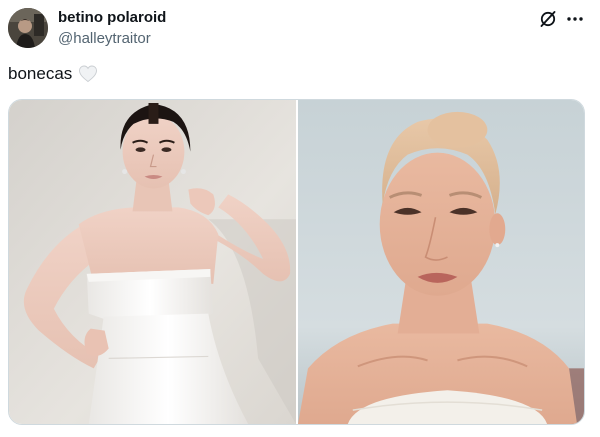 The height and width of the screenshot is (437, 600). What do you see at coordinates (575, 19) in the screenshot?
I see `more-icon` at bounding box center [575, 19].